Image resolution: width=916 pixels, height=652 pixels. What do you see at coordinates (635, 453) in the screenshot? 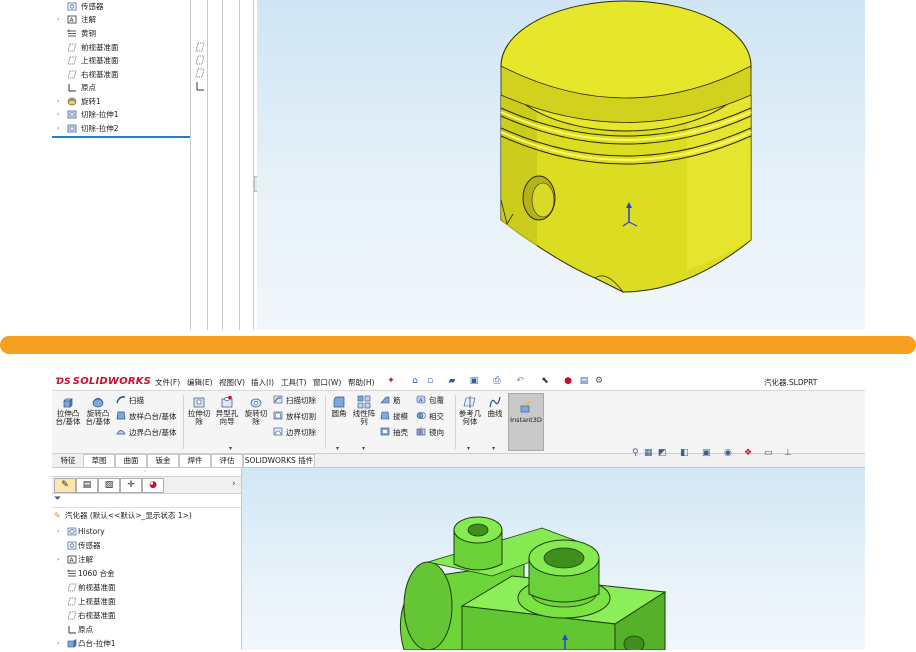
I see `zoom-to-fit-icon: ⚲` at bounding box center [635, 453].